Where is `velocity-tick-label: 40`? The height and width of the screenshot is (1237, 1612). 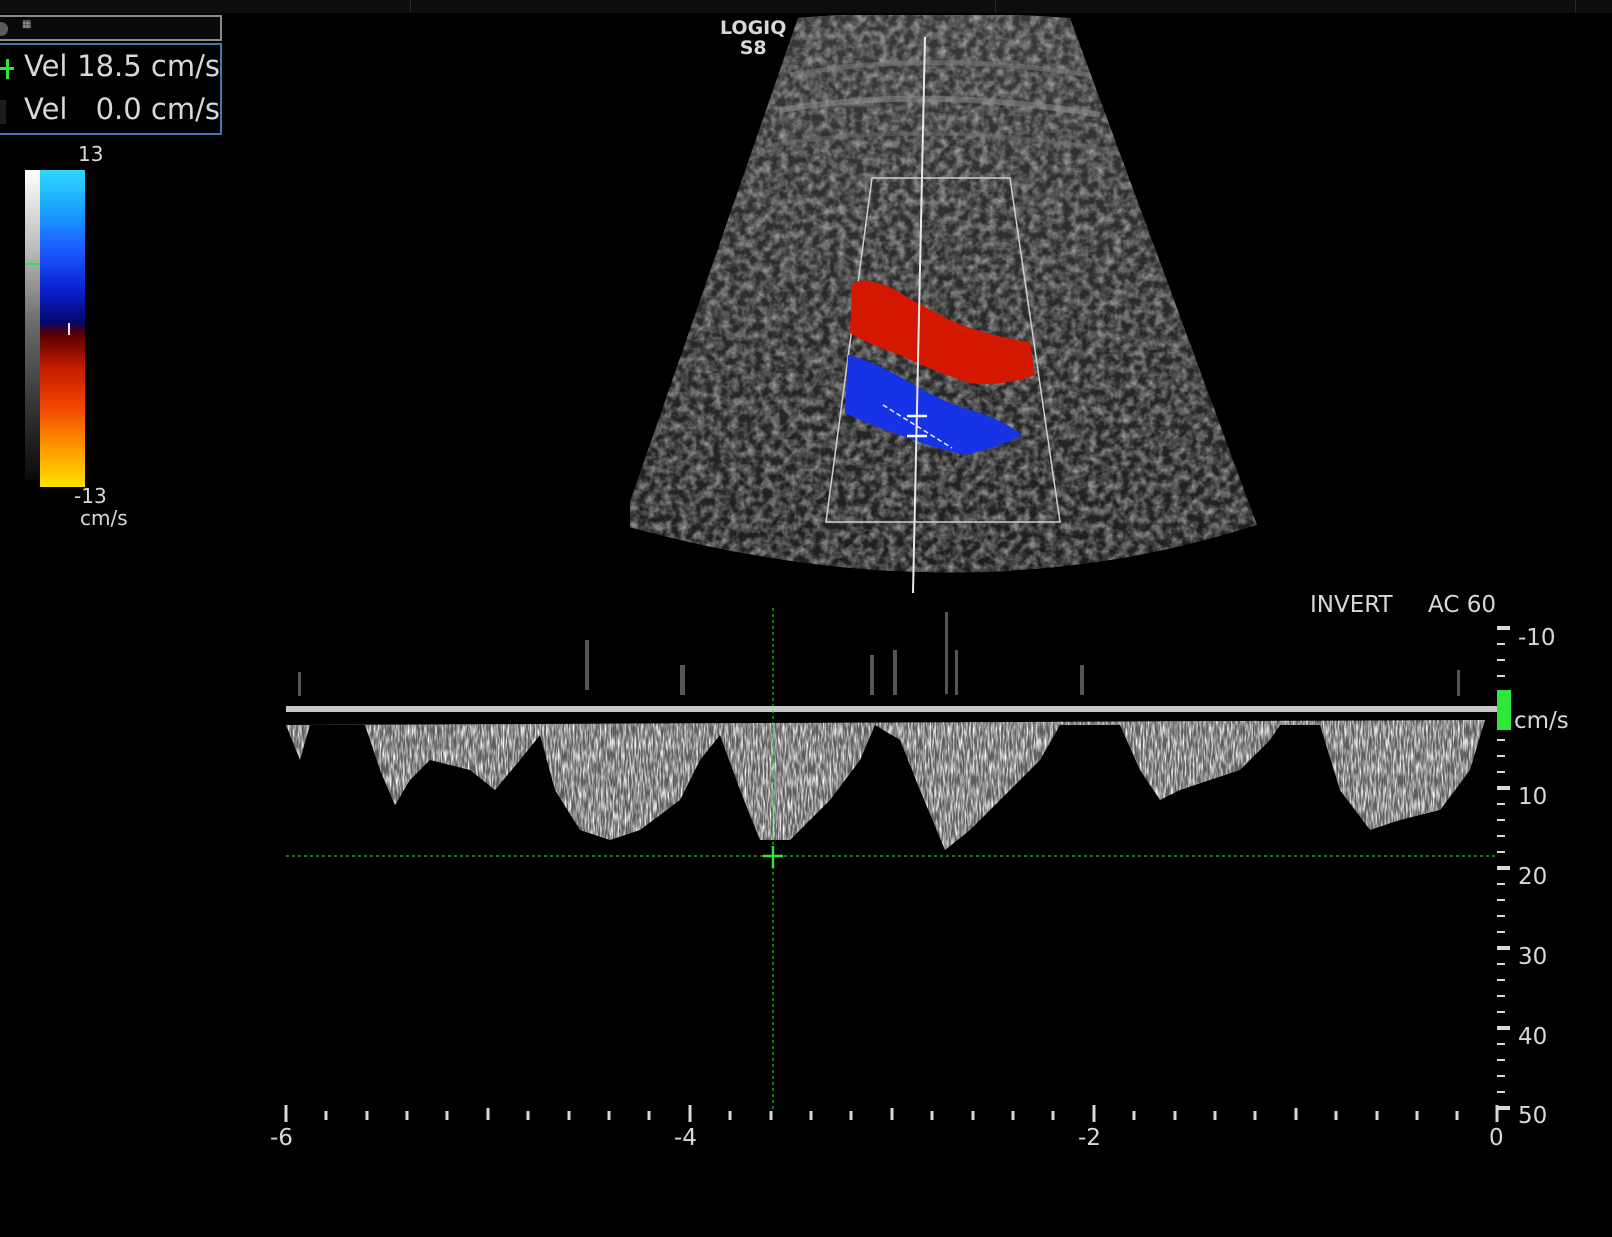
velocity-tick-label: 40 is located at coordinates (1533, 1037).